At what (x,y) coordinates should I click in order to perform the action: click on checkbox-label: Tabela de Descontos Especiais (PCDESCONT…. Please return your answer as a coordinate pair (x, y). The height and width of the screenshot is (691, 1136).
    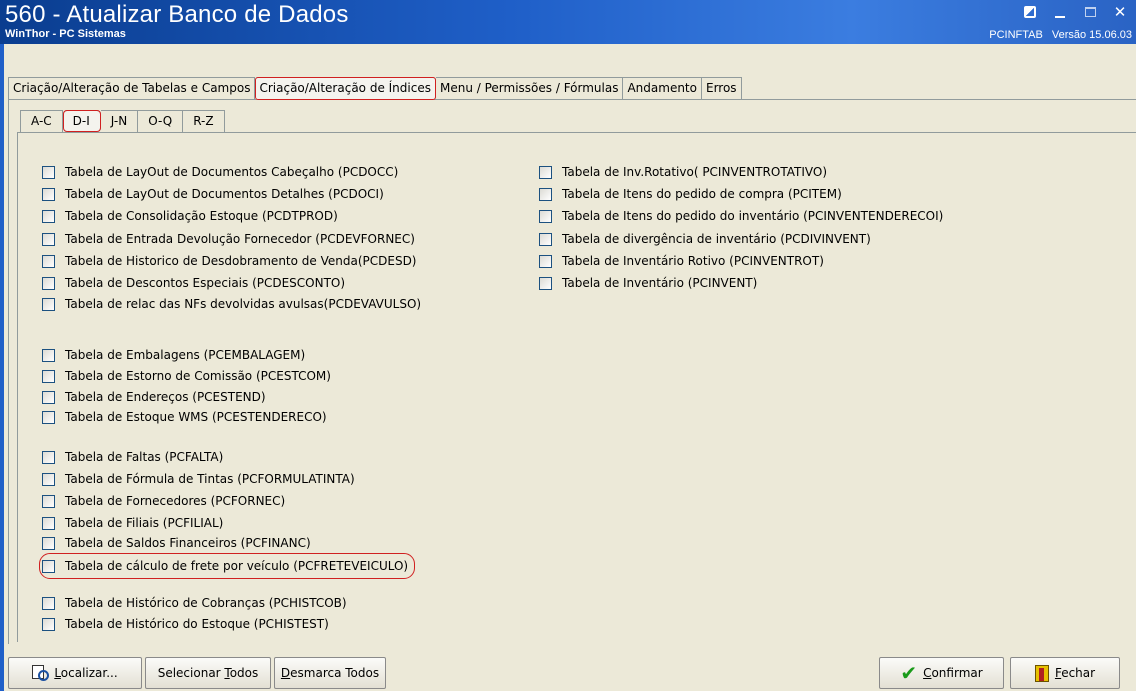
    Looking at the image, I should click on (205, 283).